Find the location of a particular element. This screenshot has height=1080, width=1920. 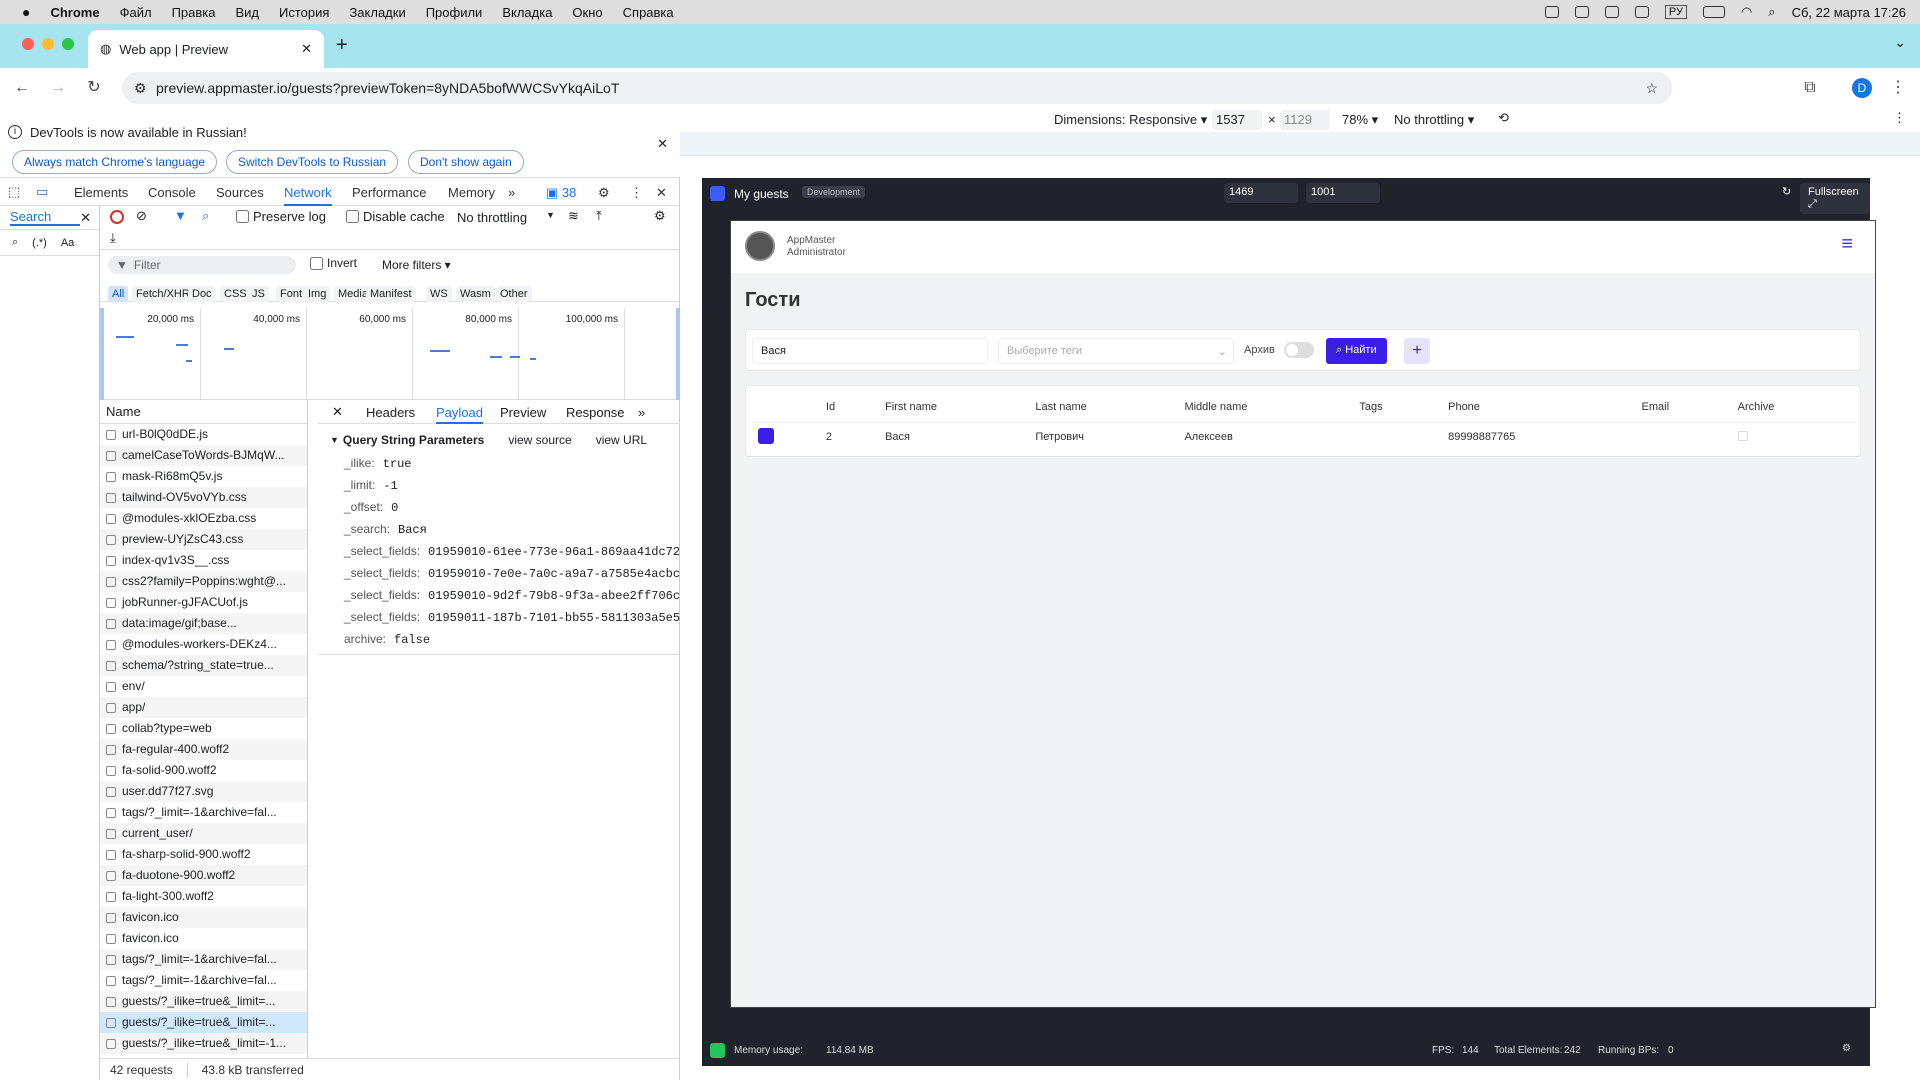

minimize-window-button is located at coordinates (48, 44).